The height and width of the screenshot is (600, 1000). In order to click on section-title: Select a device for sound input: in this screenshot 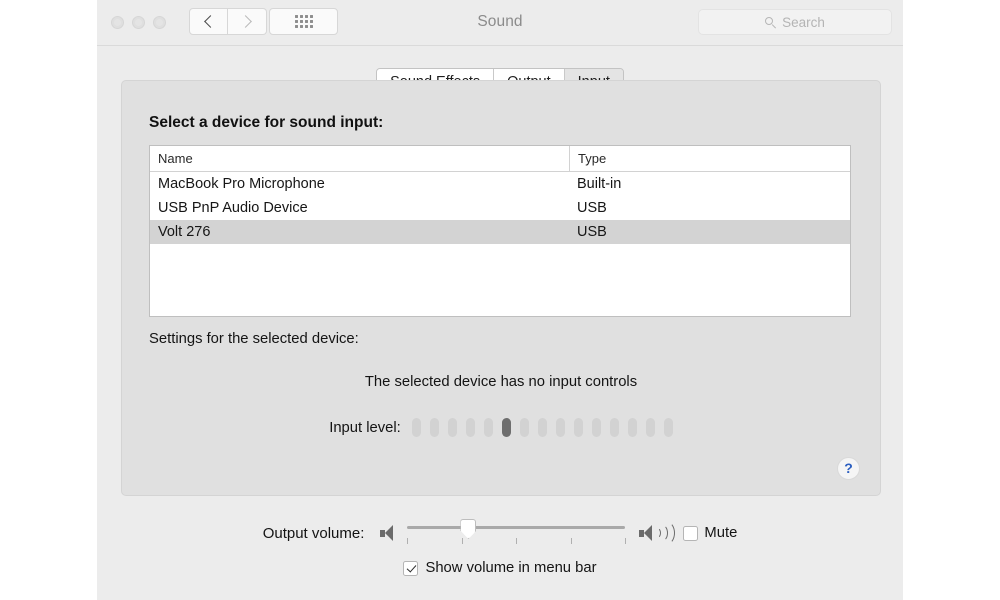, I will do `click(266, 122)`.